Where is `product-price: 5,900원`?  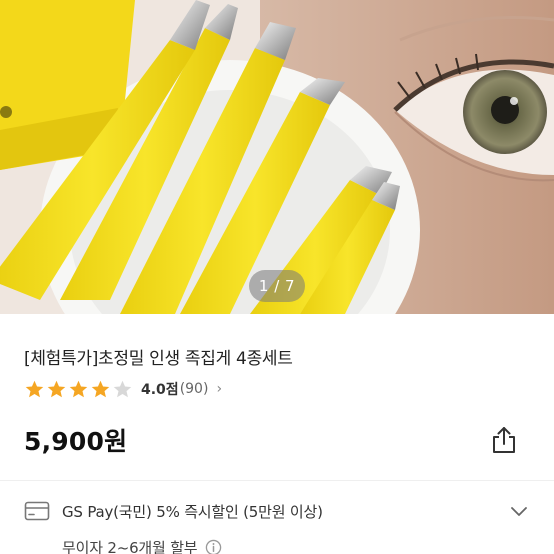 product-price: 5,900원 is located at coordinates (76, 441).